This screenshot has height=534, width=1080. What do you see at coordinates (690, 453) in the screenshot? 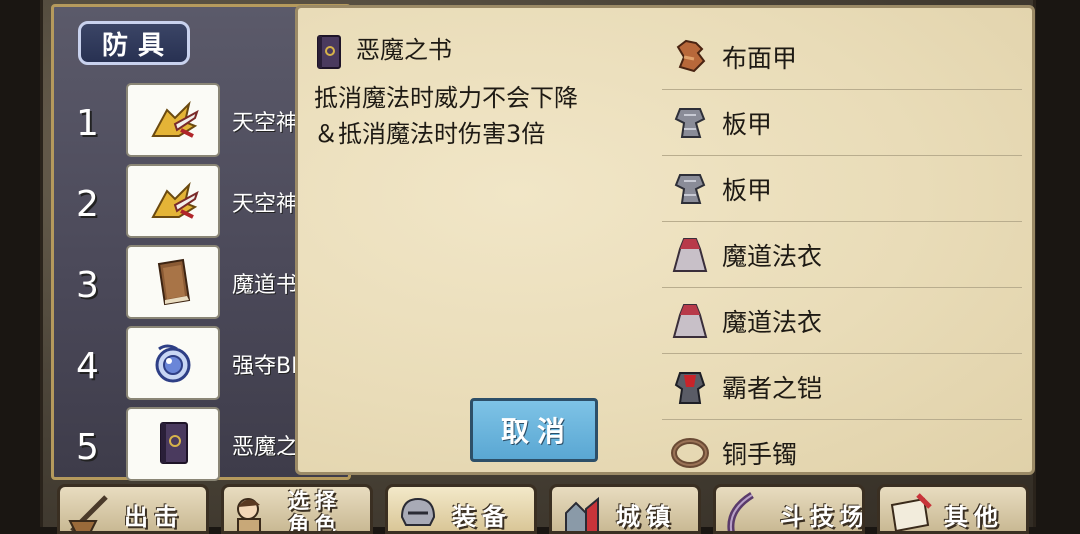
I see `bronze-bracelet-icon` at bounding box center [690, 453].